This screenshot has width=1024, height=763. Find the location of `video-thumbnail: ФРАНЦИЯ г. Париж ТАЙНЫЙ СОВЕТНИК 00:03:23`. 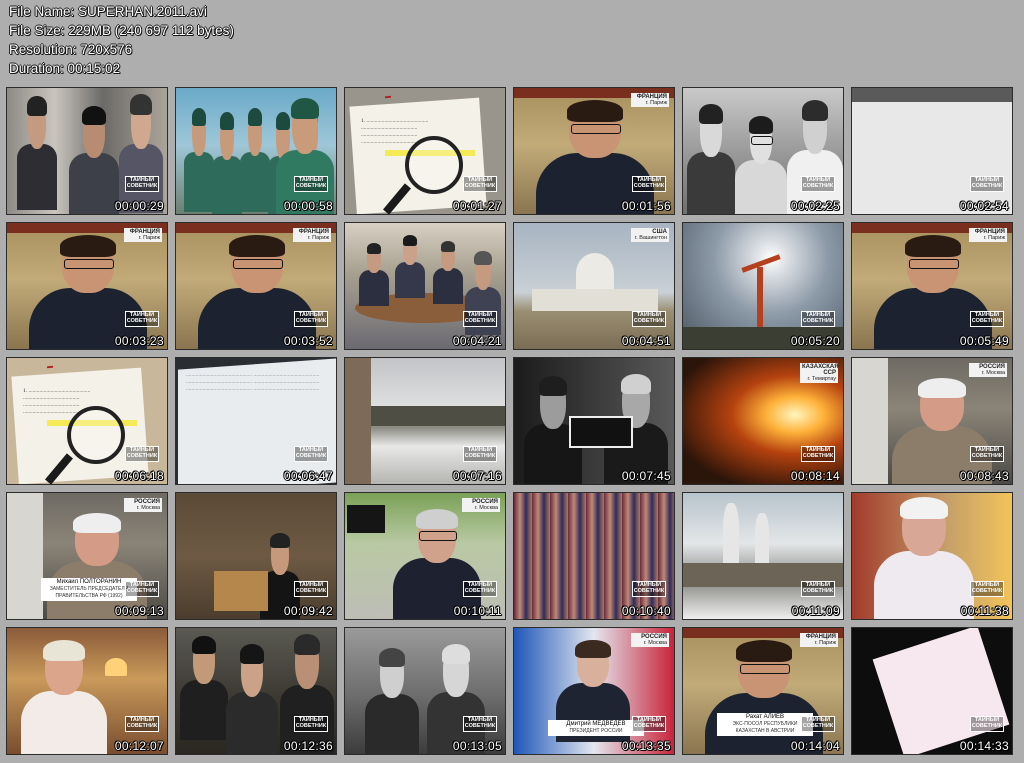

video-thumbnail: ФРАНЦИЯ г. Париж ТАЙНЫЙ СОВЕТНИК 00:03:23 is located at coordinates (87, 286).